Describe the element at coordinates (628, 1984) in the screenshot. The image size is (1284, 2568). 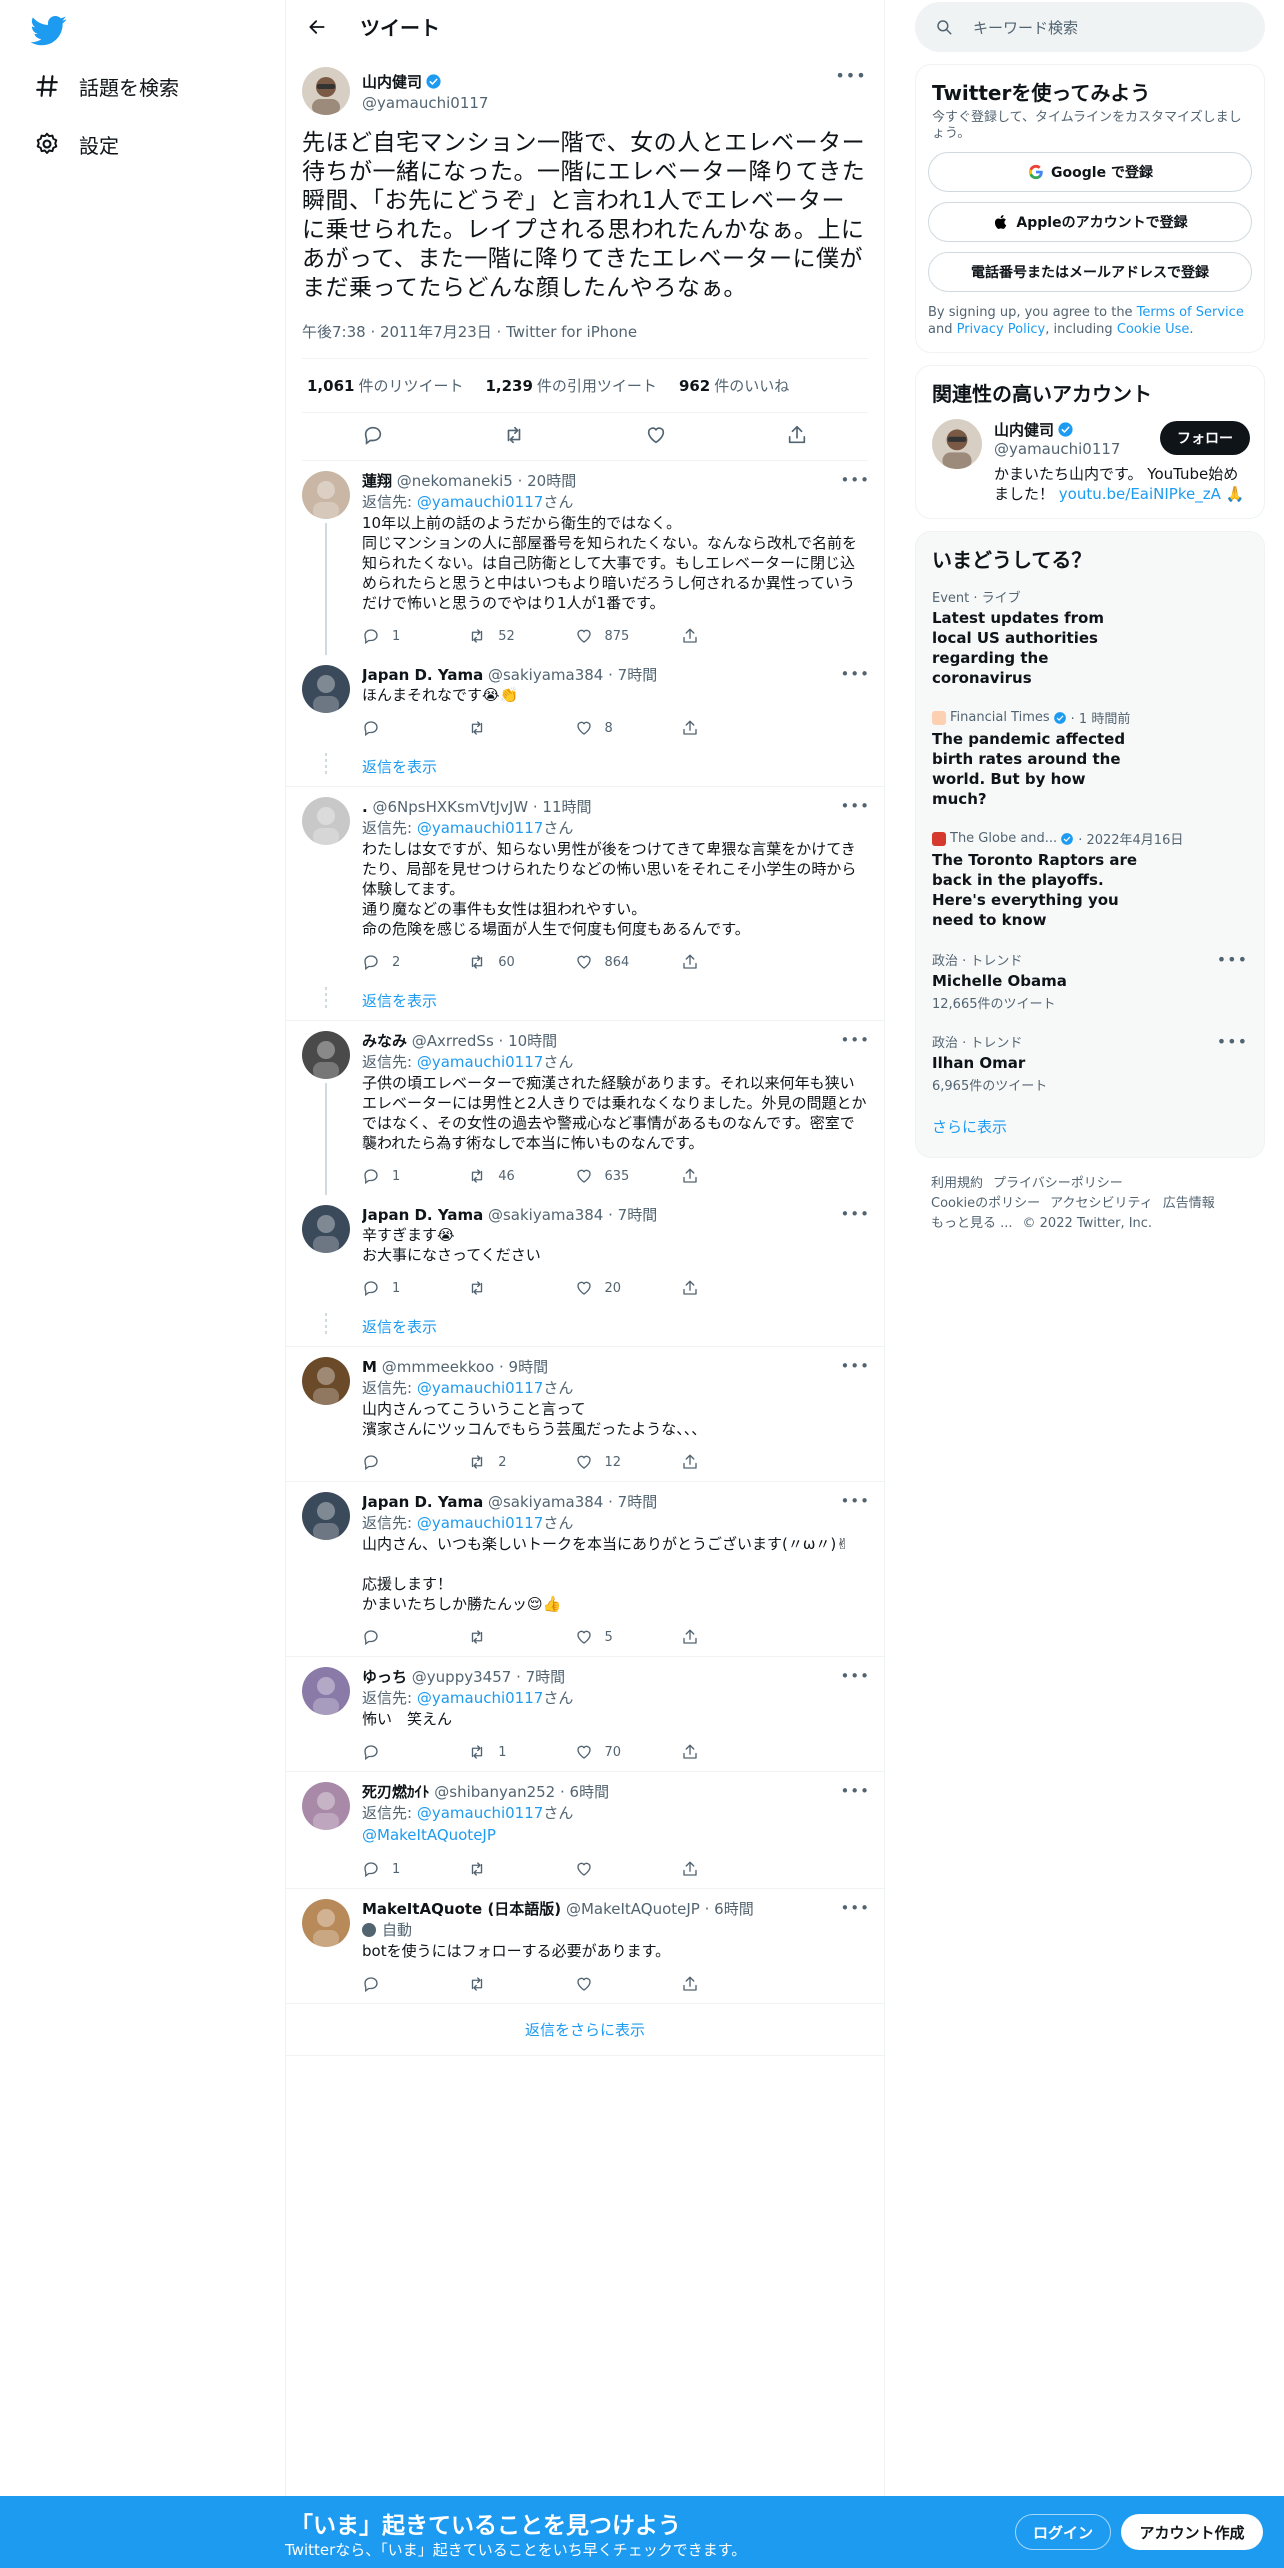
I see `like-button` at that location.